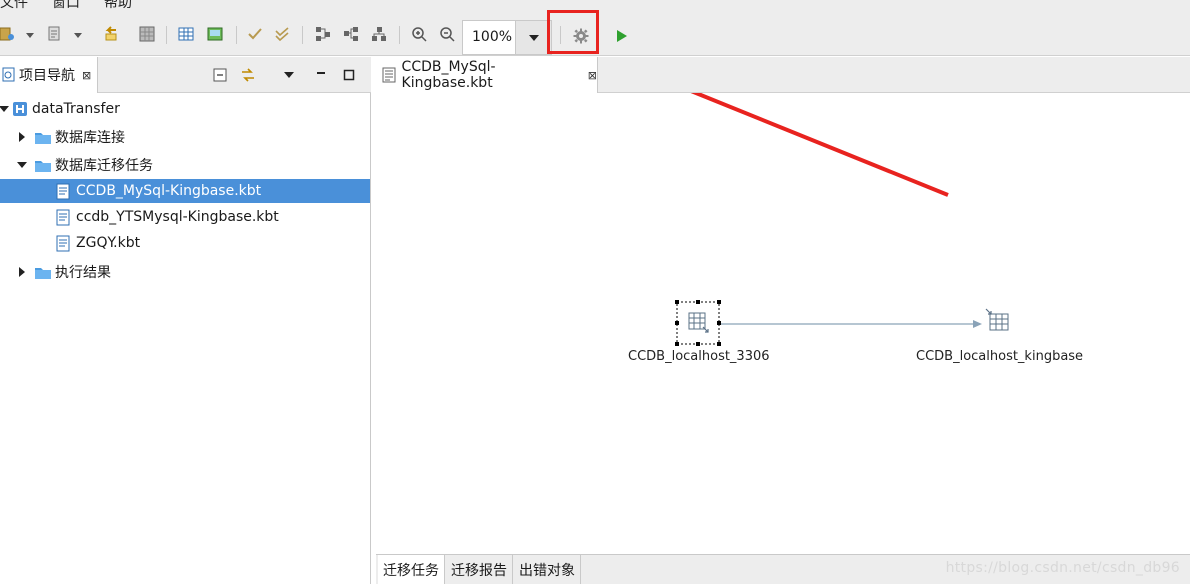 This screenshot has height=584, width=1190. I want to click on editor-tab-bar: CCDB_MySql-Kingbase.kbt ⊠, so click(783, 75).